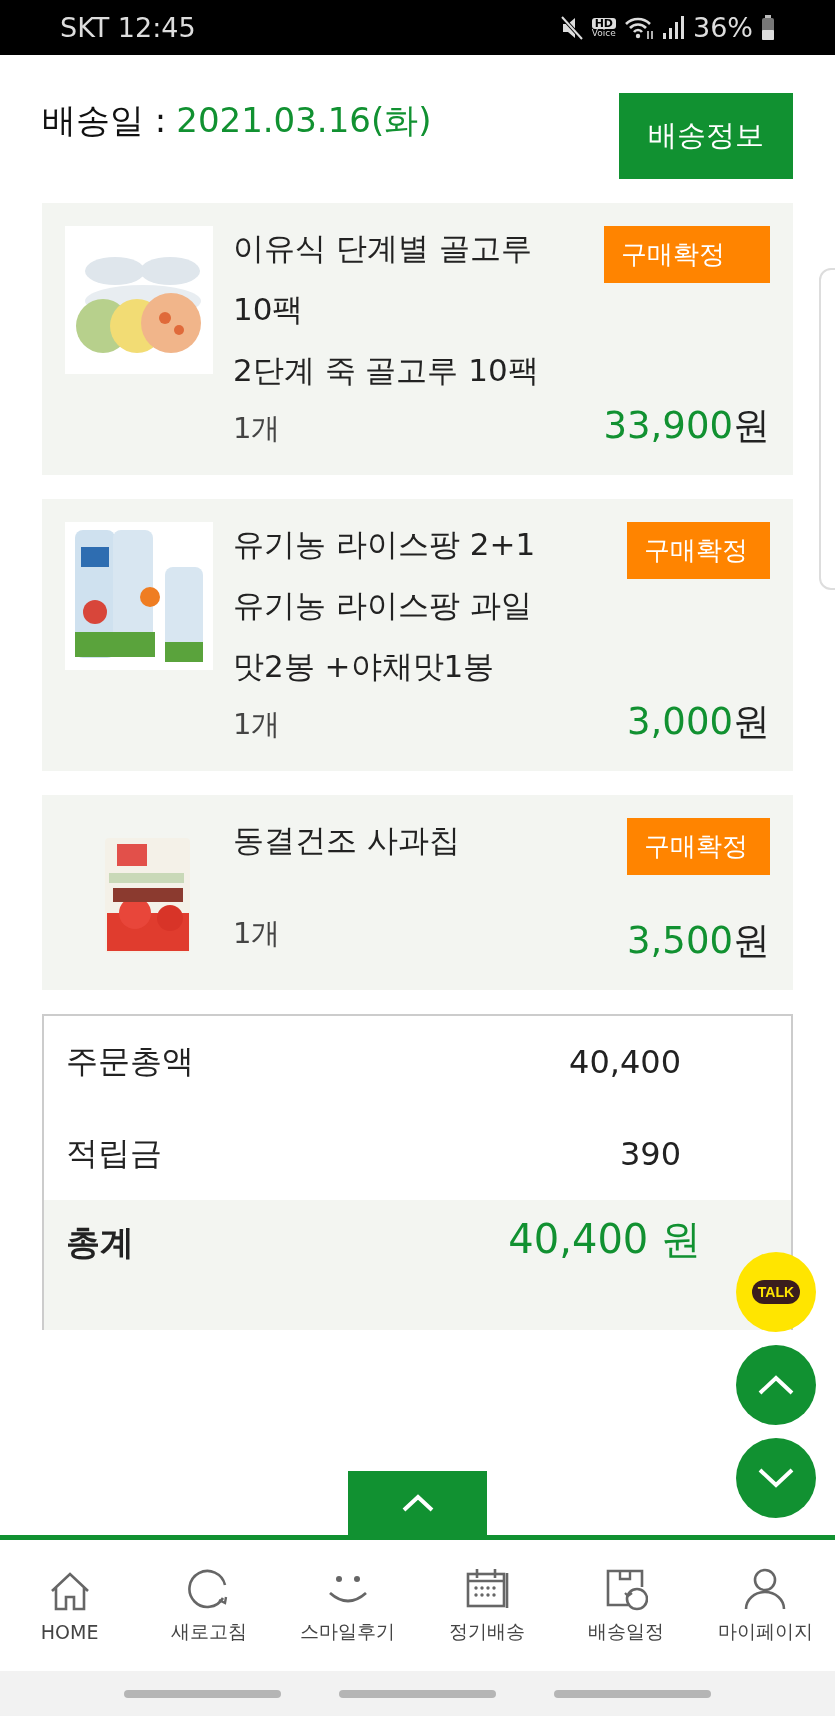 The image size is (835, 1716). I want to click on product-option: 유기농 라이스팡 과일맛2봉 +야채맛1봉, so click(388, 636).